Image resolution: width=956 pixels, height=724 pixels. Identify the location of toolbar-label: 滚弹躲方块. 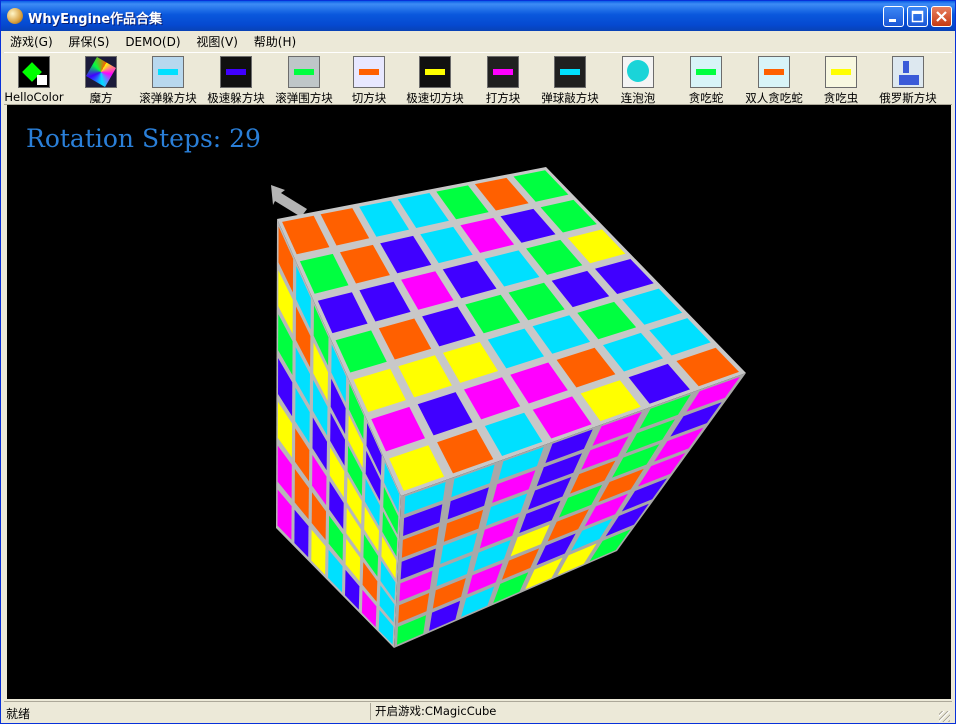
(168, 98).